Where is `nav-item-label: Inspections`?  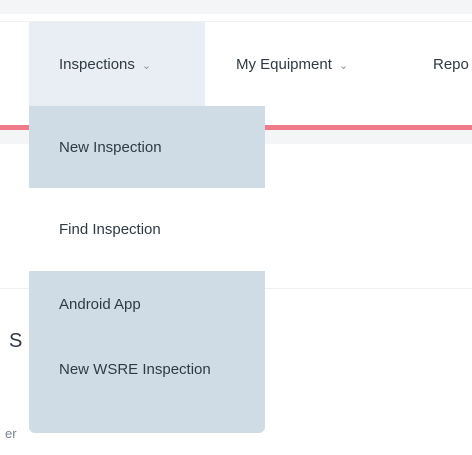
nav-item-label: Inspections is located at coordinates (97, 64).